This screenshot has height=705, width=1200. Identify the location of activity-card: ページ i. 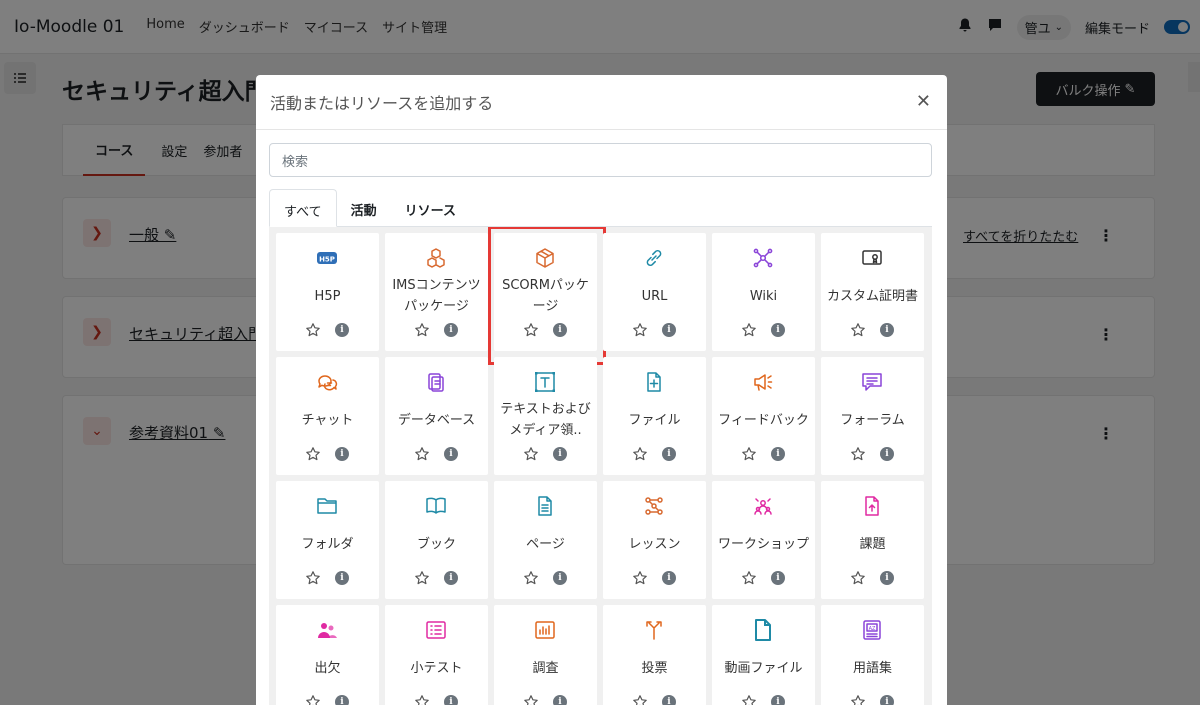
(545, 540).